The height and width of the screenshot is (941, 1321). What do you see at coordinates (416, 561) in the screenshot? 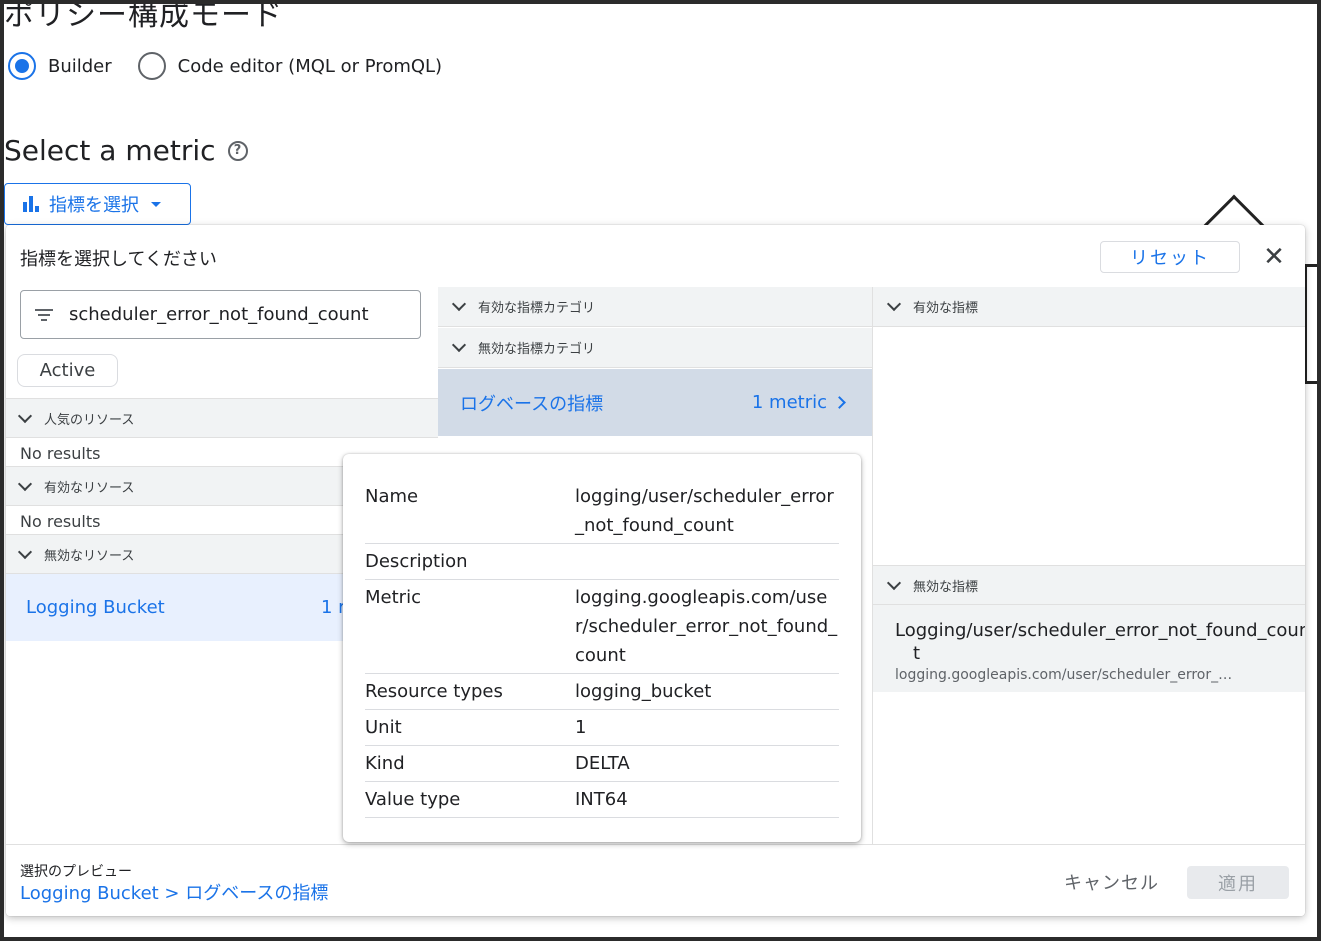
I see `tooltip-label: Description` at bounding box center [416, 561].